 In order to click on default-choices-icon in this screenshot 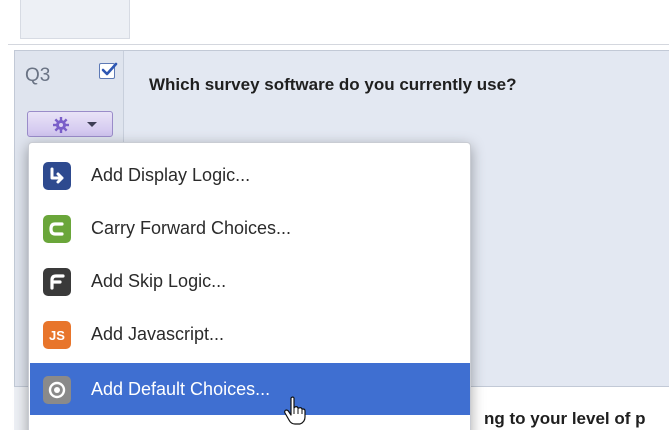, I will do `click(57, 390)`.